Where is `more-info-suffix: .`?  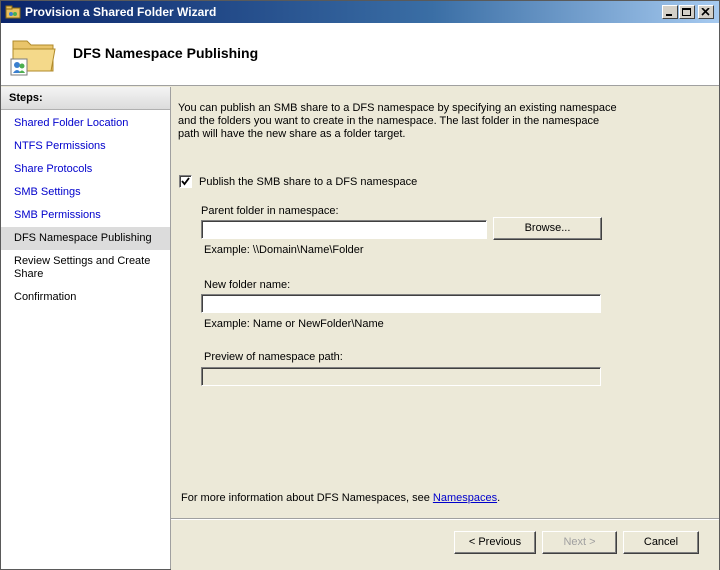
more-info-suffix: . is located at coordinates (499, 498).